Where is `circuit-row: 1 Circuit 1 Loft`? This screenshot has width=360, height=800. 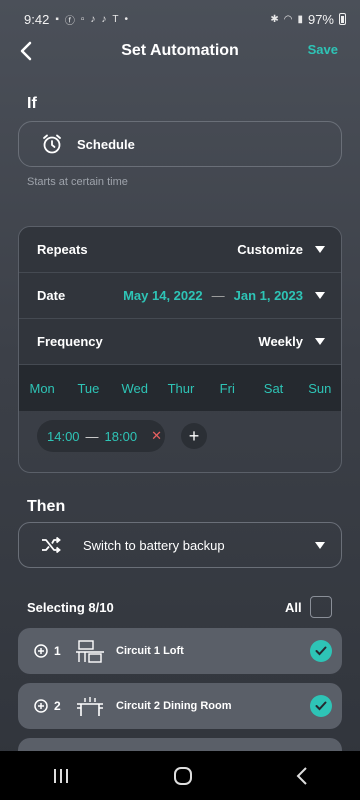 circuit-row: 1 Circuit 1 Loft is located at coordinates (180, 651).